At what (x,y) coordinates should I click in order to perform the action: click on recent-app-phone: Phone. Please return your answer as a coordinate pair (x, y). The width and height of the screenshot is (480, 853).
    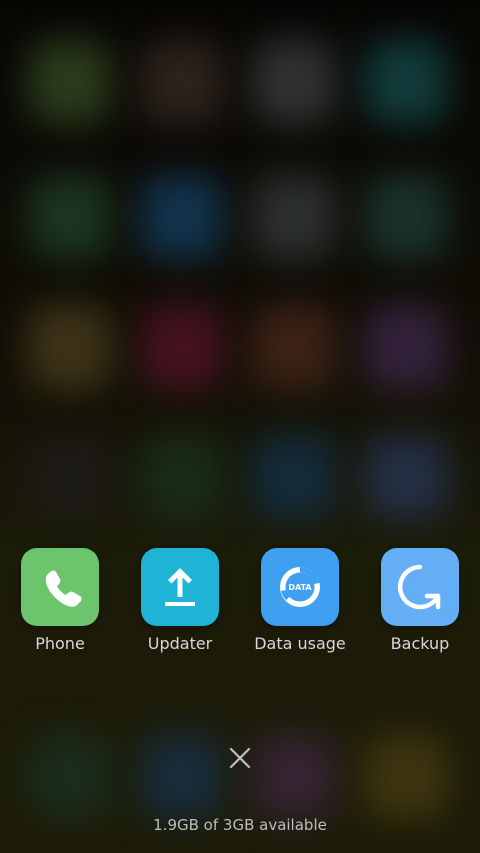
    Looking at the image, I should click on (60, 600).